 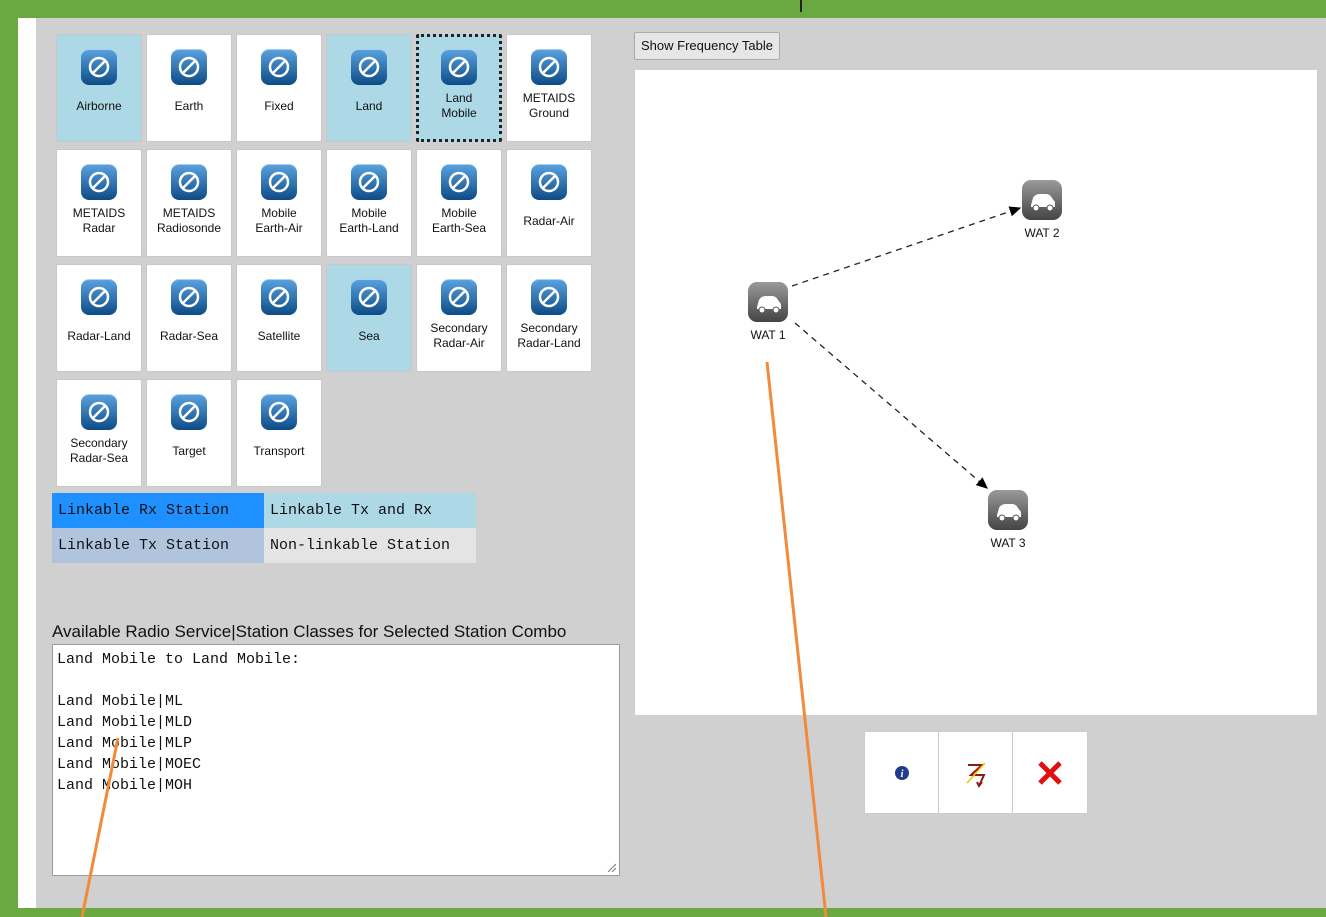 What do you see at coordinates (189, 318) in the screenshot?
I see `station-tile-radar-sea: Radar-Sea` at bounding box center [189, 318].